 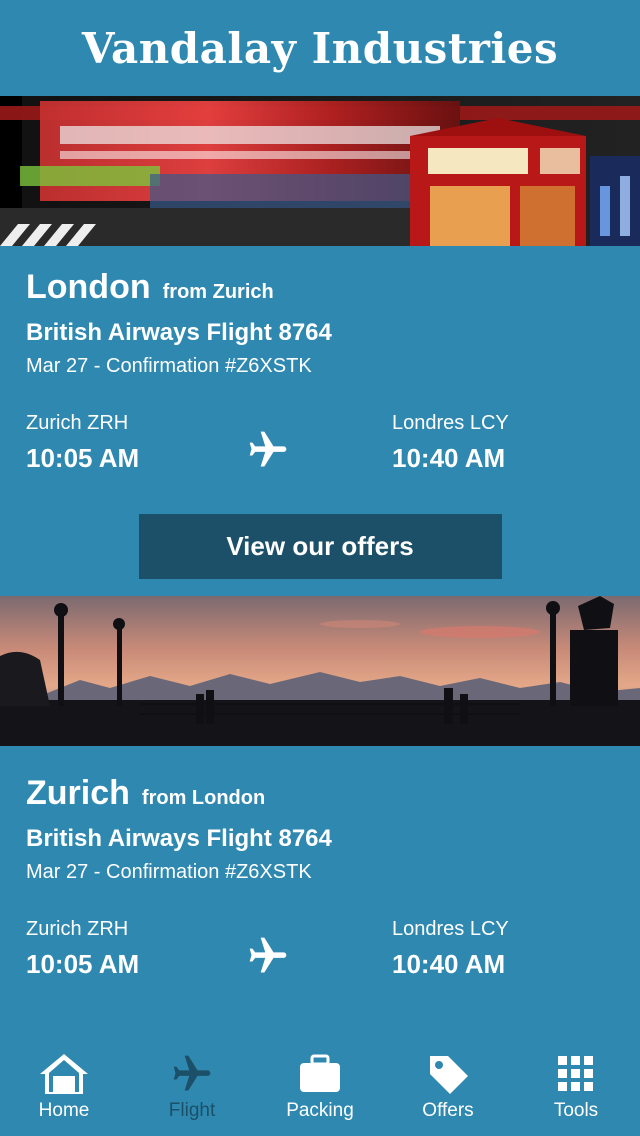 What do you see at coordinates (576, 1074) in the screenshot?
I see `grid-icon` at bounding box center [576, 1074].